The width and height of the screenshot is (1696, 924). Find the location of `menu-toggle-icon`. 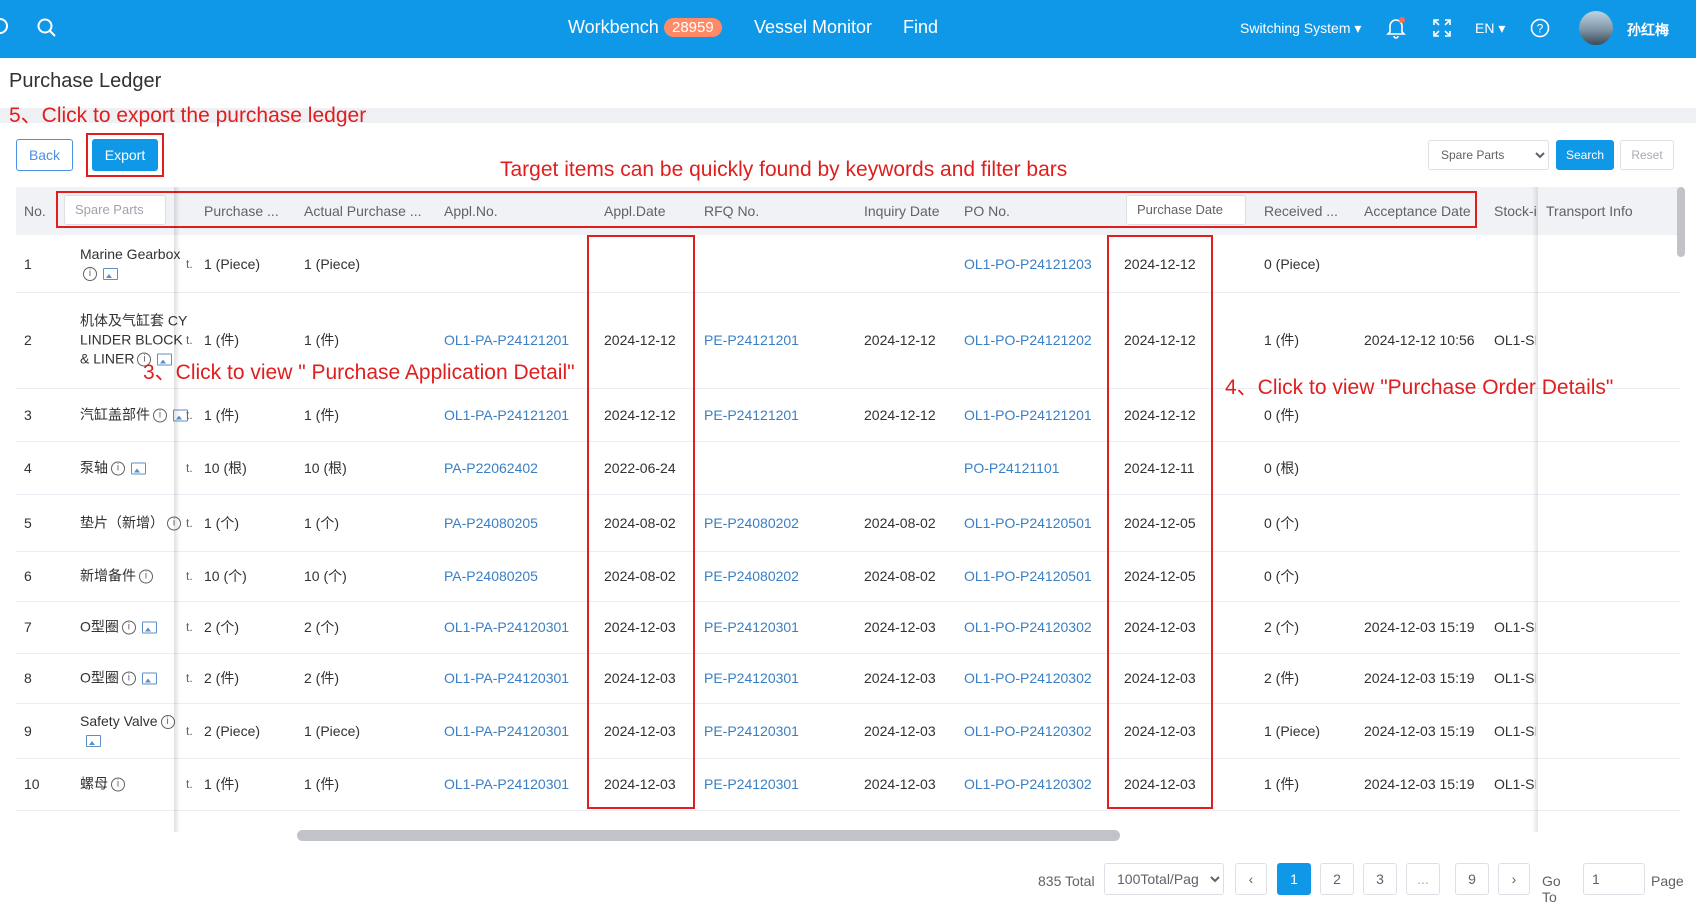

menu-toggle-icon is located at coordinates (4, 26).